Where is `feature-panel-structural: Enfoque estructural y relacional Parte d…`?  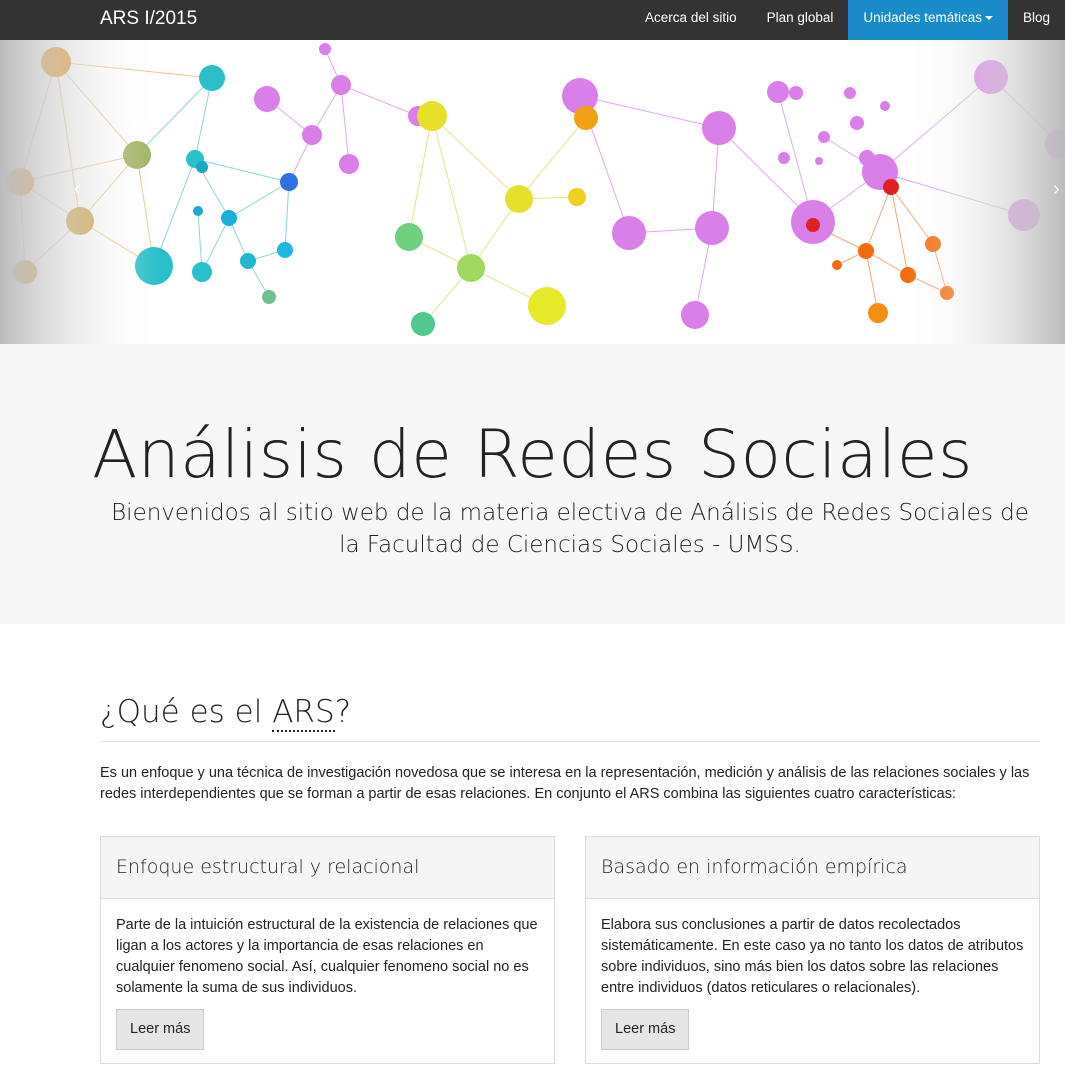
feature-panel-structural: Enfoque estructural y relacional Parte d… is located at coordinates (327, 950).